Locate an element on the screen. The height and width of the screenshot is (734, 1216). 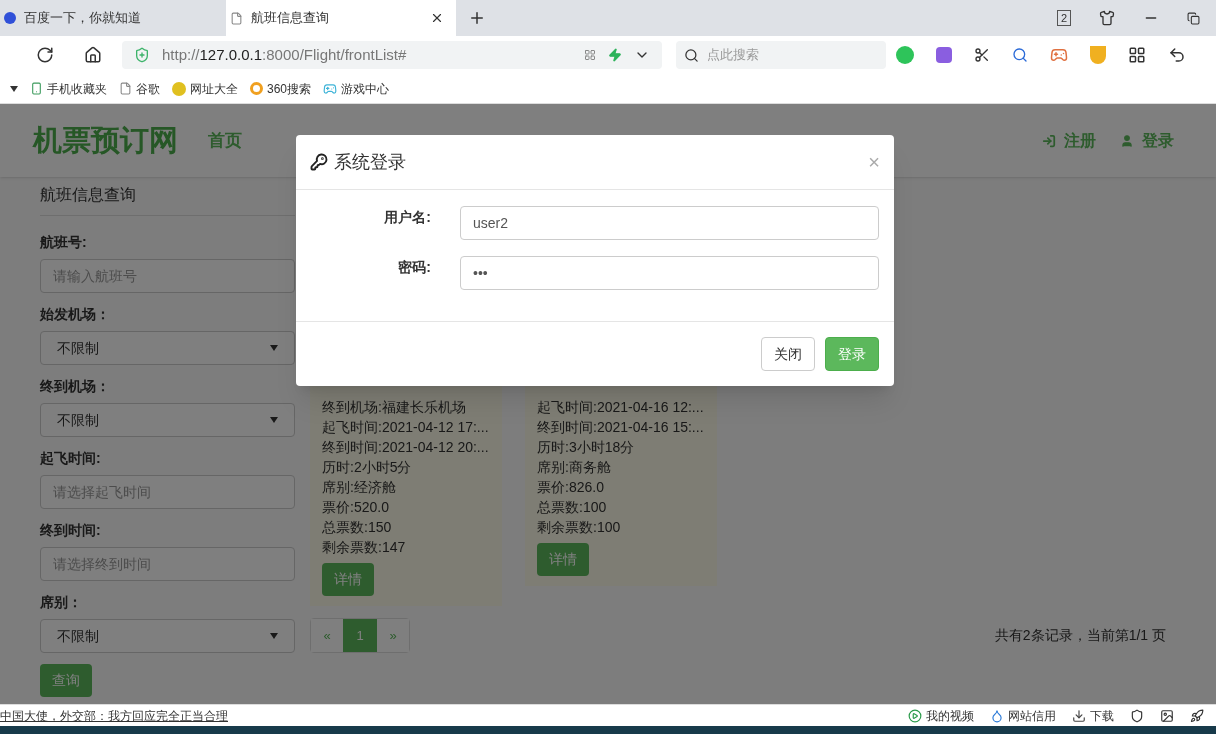
search-placeholder: 点此搜索 is located at coordinates (733, 55).